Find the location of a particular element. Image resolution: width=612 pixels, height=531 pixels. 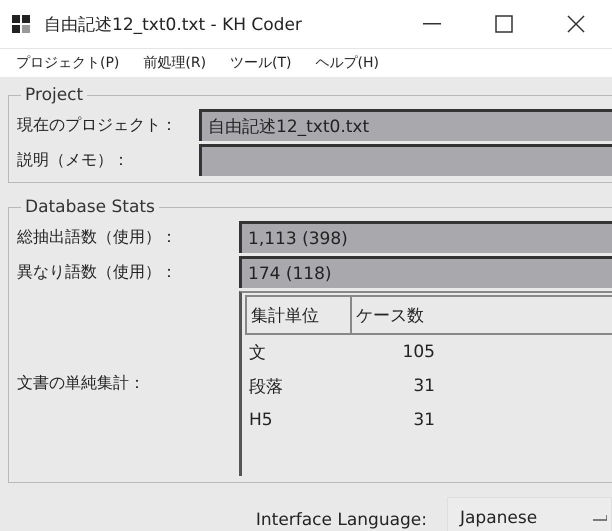

menu-item: ヘルプ(H) is located at coordinates (347, 63).